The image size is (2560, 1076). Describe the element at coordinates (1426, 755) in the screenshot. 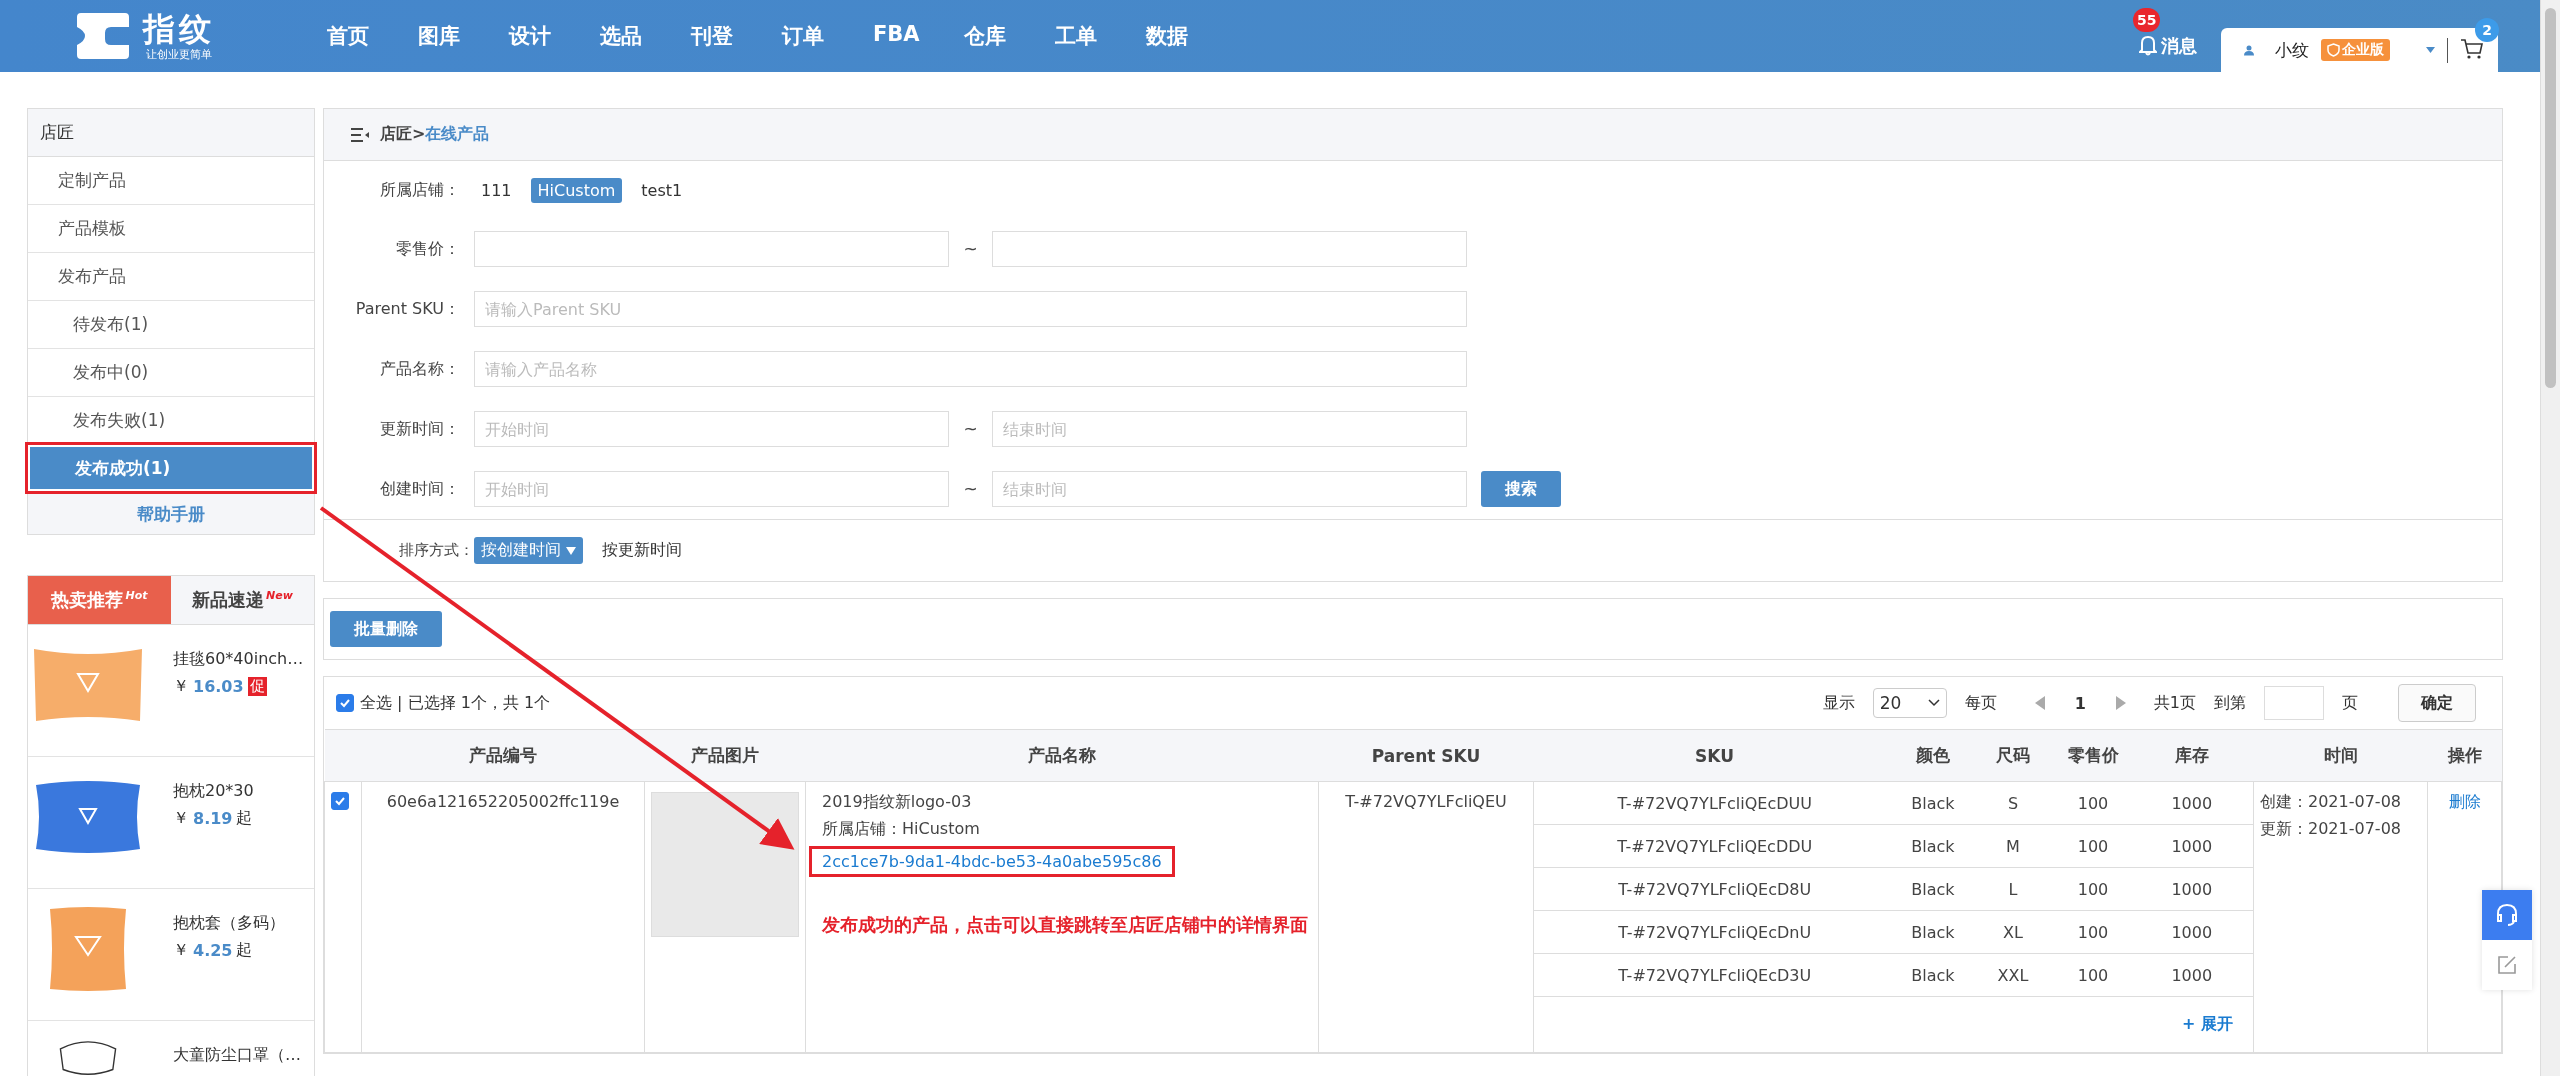

I see `column-header: Parent SKU` at that location.